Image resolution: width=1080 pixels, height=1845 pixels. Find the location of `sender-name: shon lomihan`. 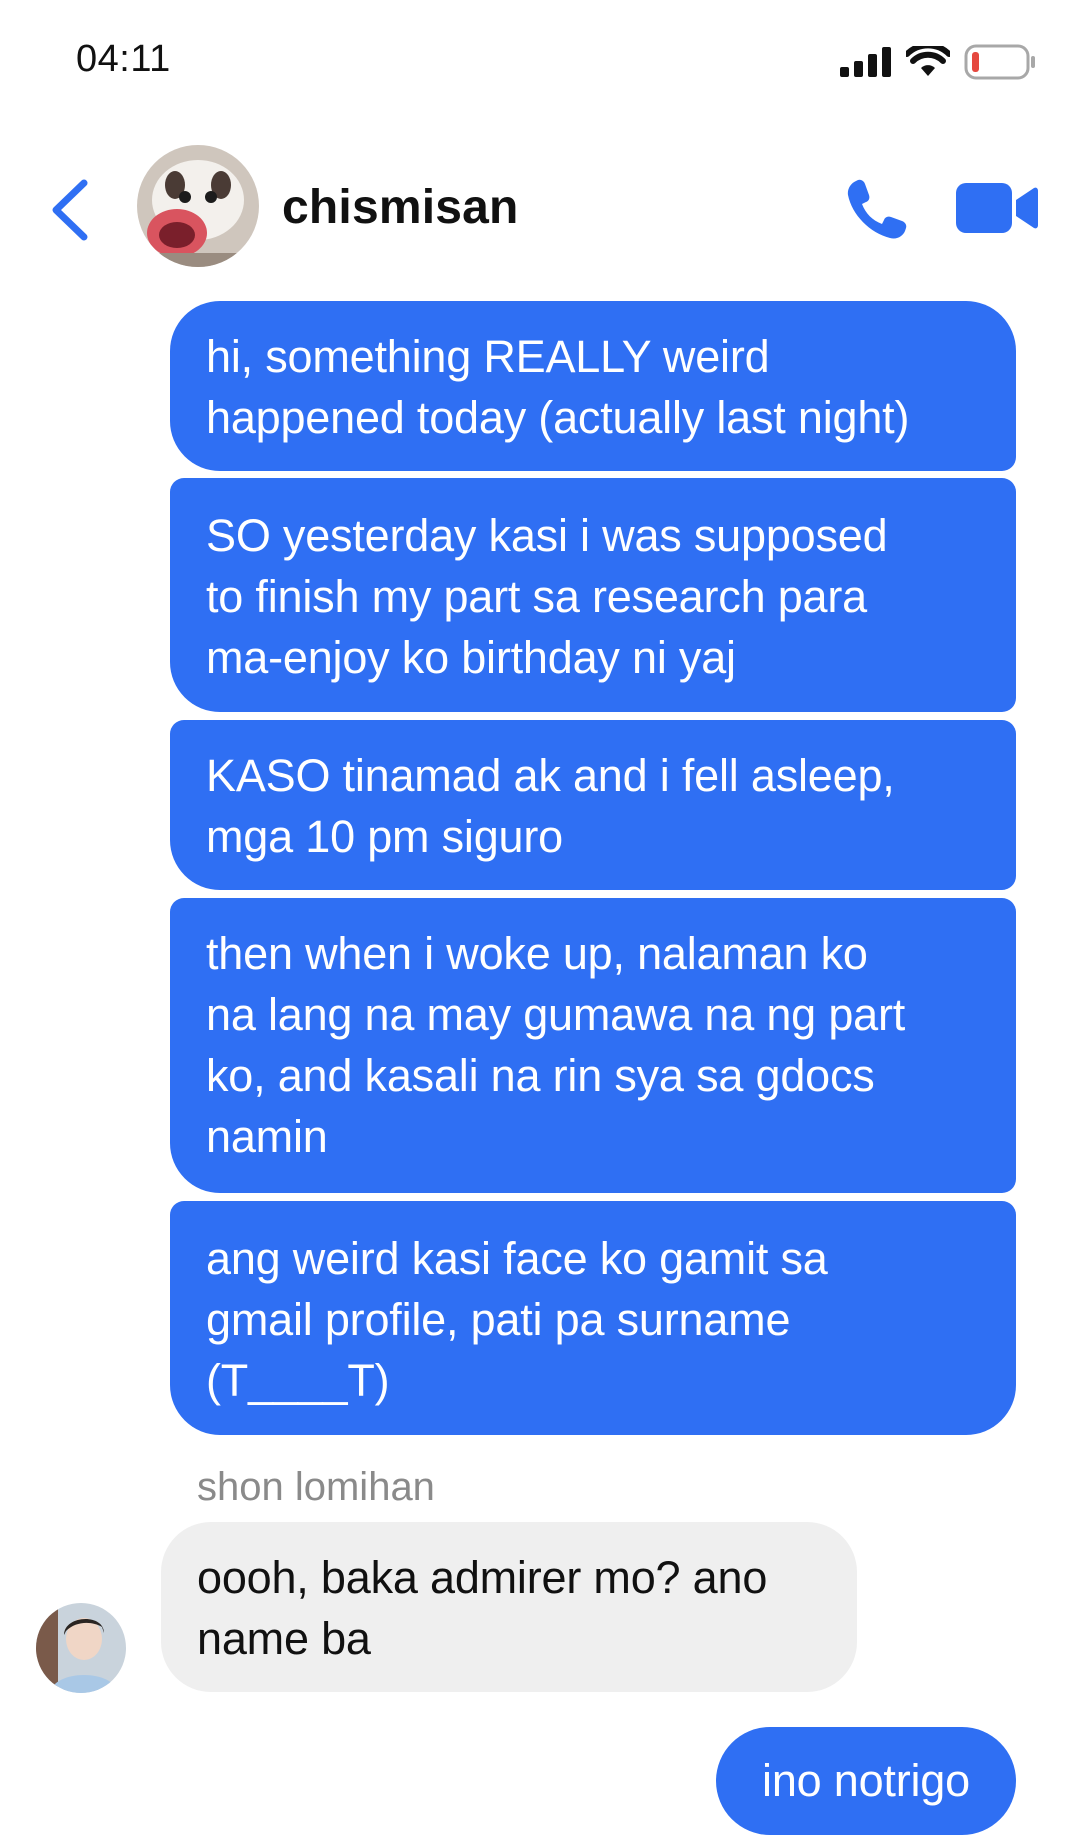

sender-name: shon lomihan is located at coordinates (316, 1487).